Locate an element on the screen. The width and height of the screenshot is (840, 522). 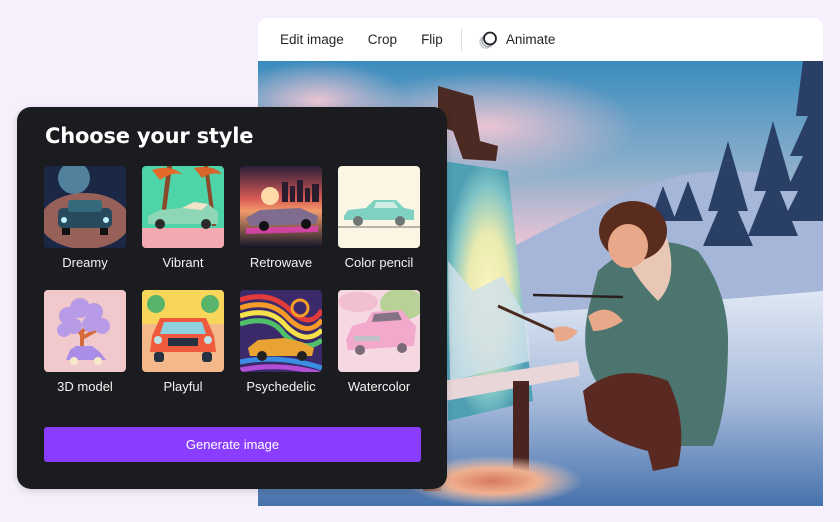
retrowave-thumbnail is located at coordinates (281, 207).